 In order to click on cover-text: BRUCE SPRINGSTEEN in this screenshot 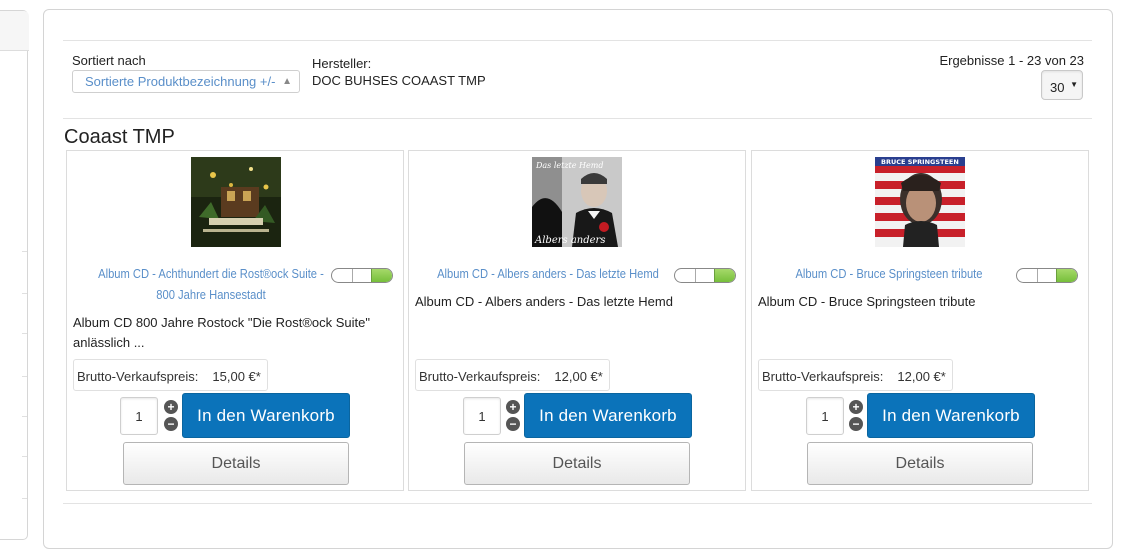, I will do `click(920, 162)`.